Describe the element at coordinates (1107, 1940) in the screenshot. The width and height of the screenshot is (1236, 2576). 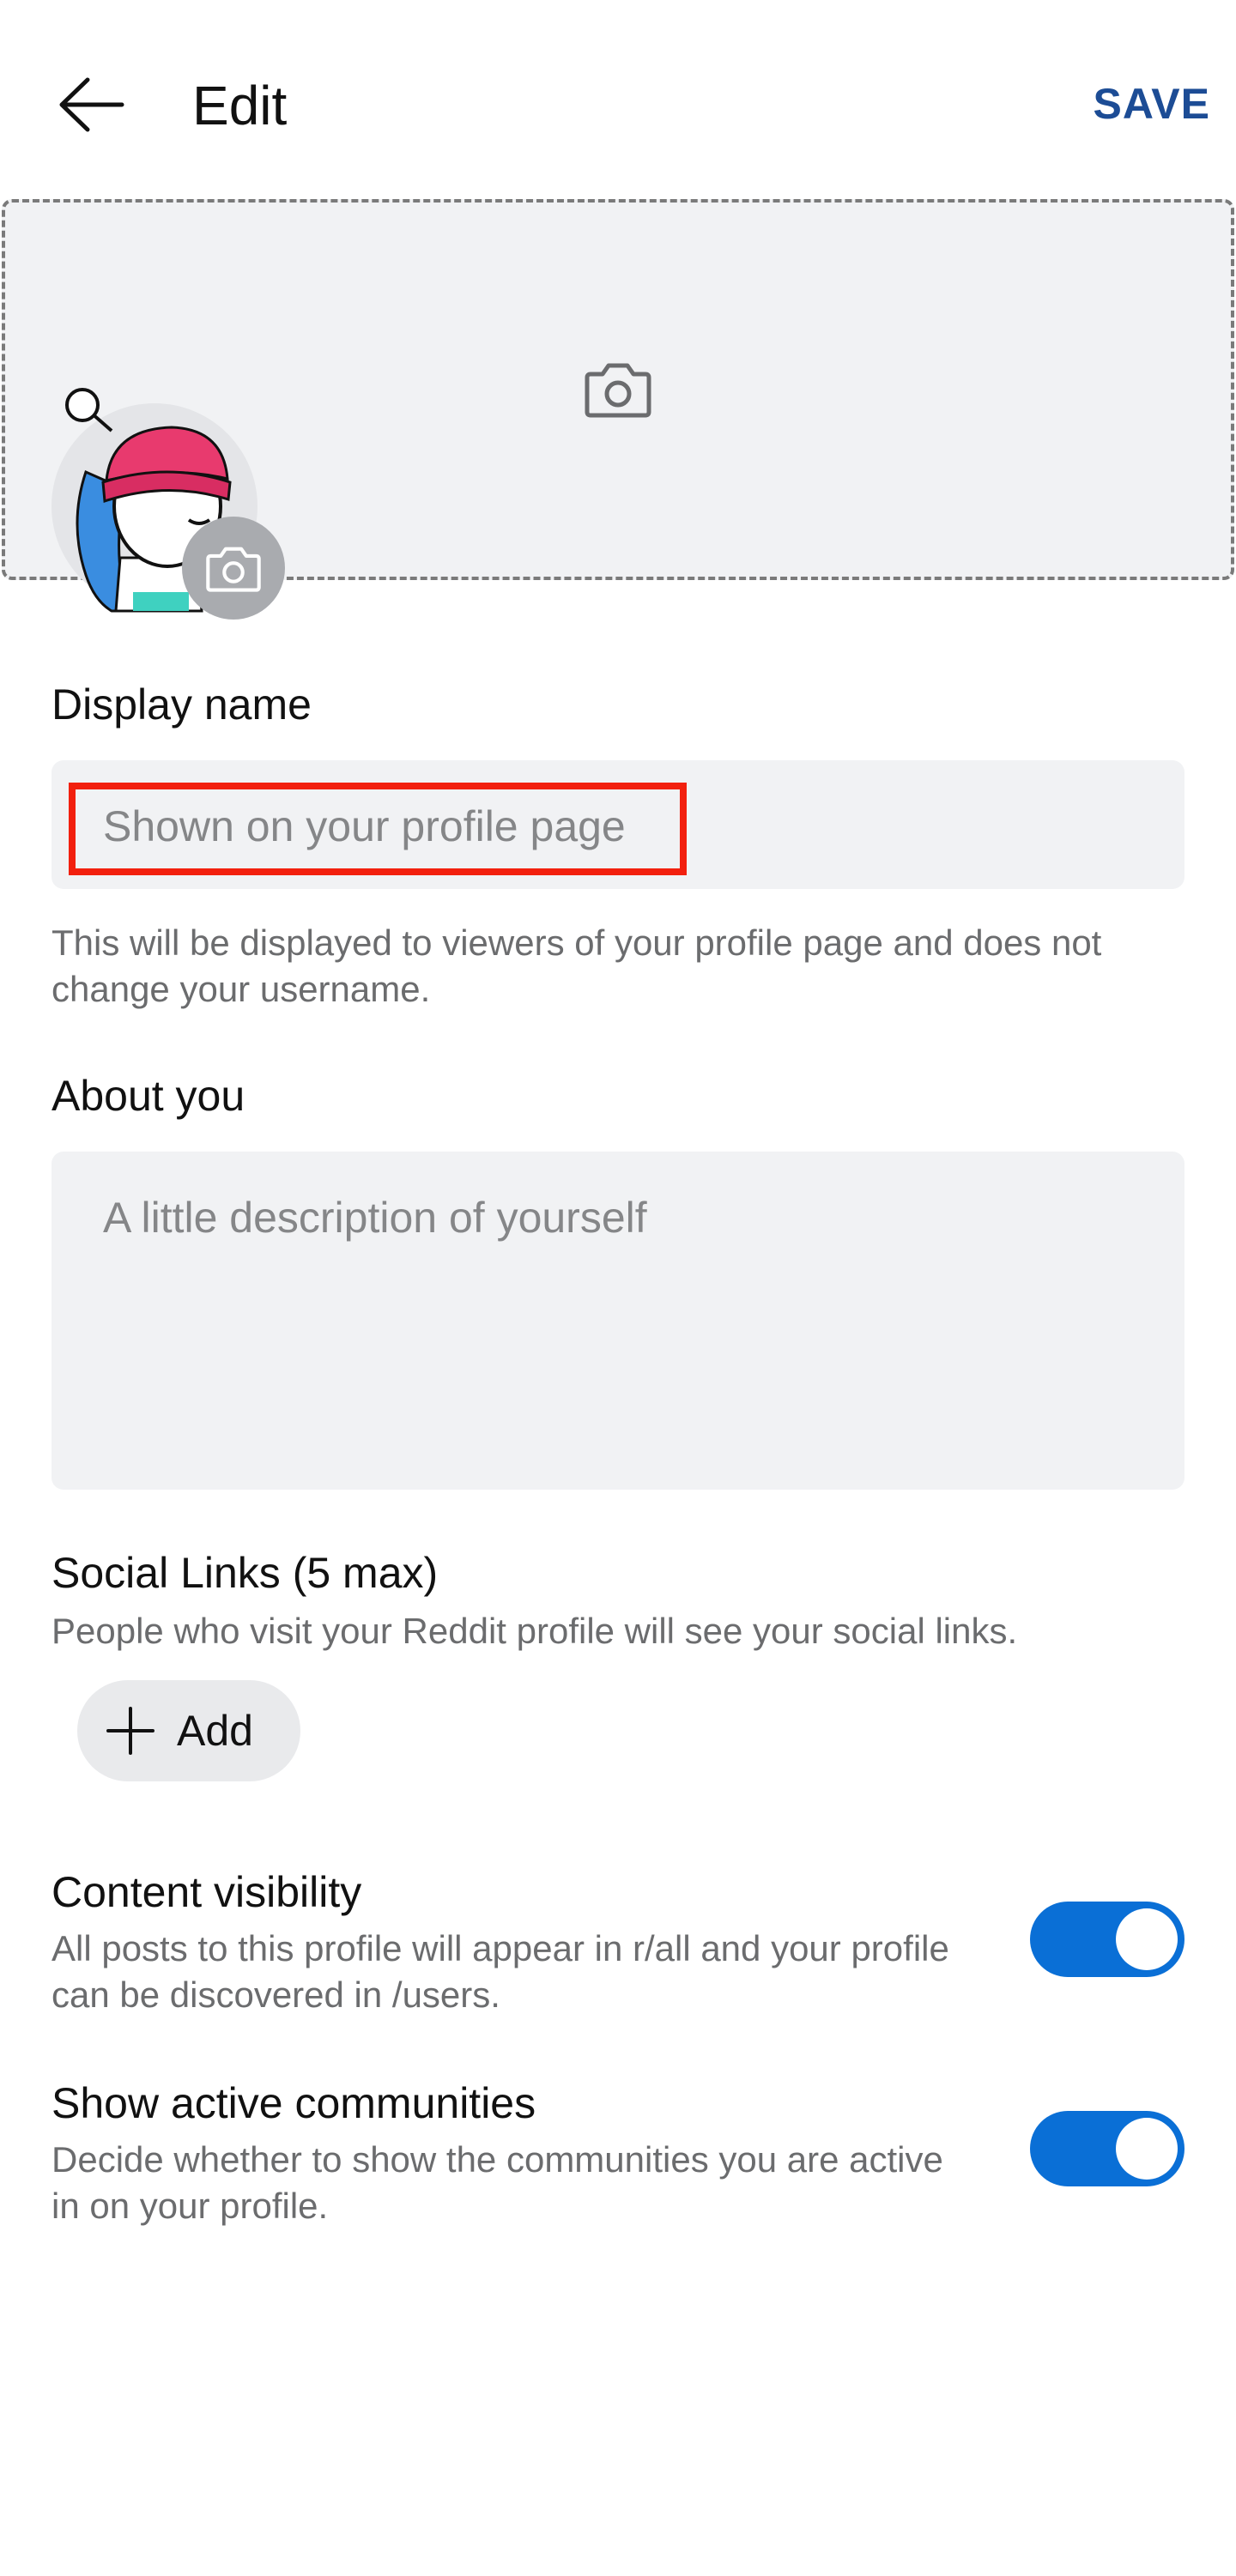
I see `content-visibility-toggle` at that location.